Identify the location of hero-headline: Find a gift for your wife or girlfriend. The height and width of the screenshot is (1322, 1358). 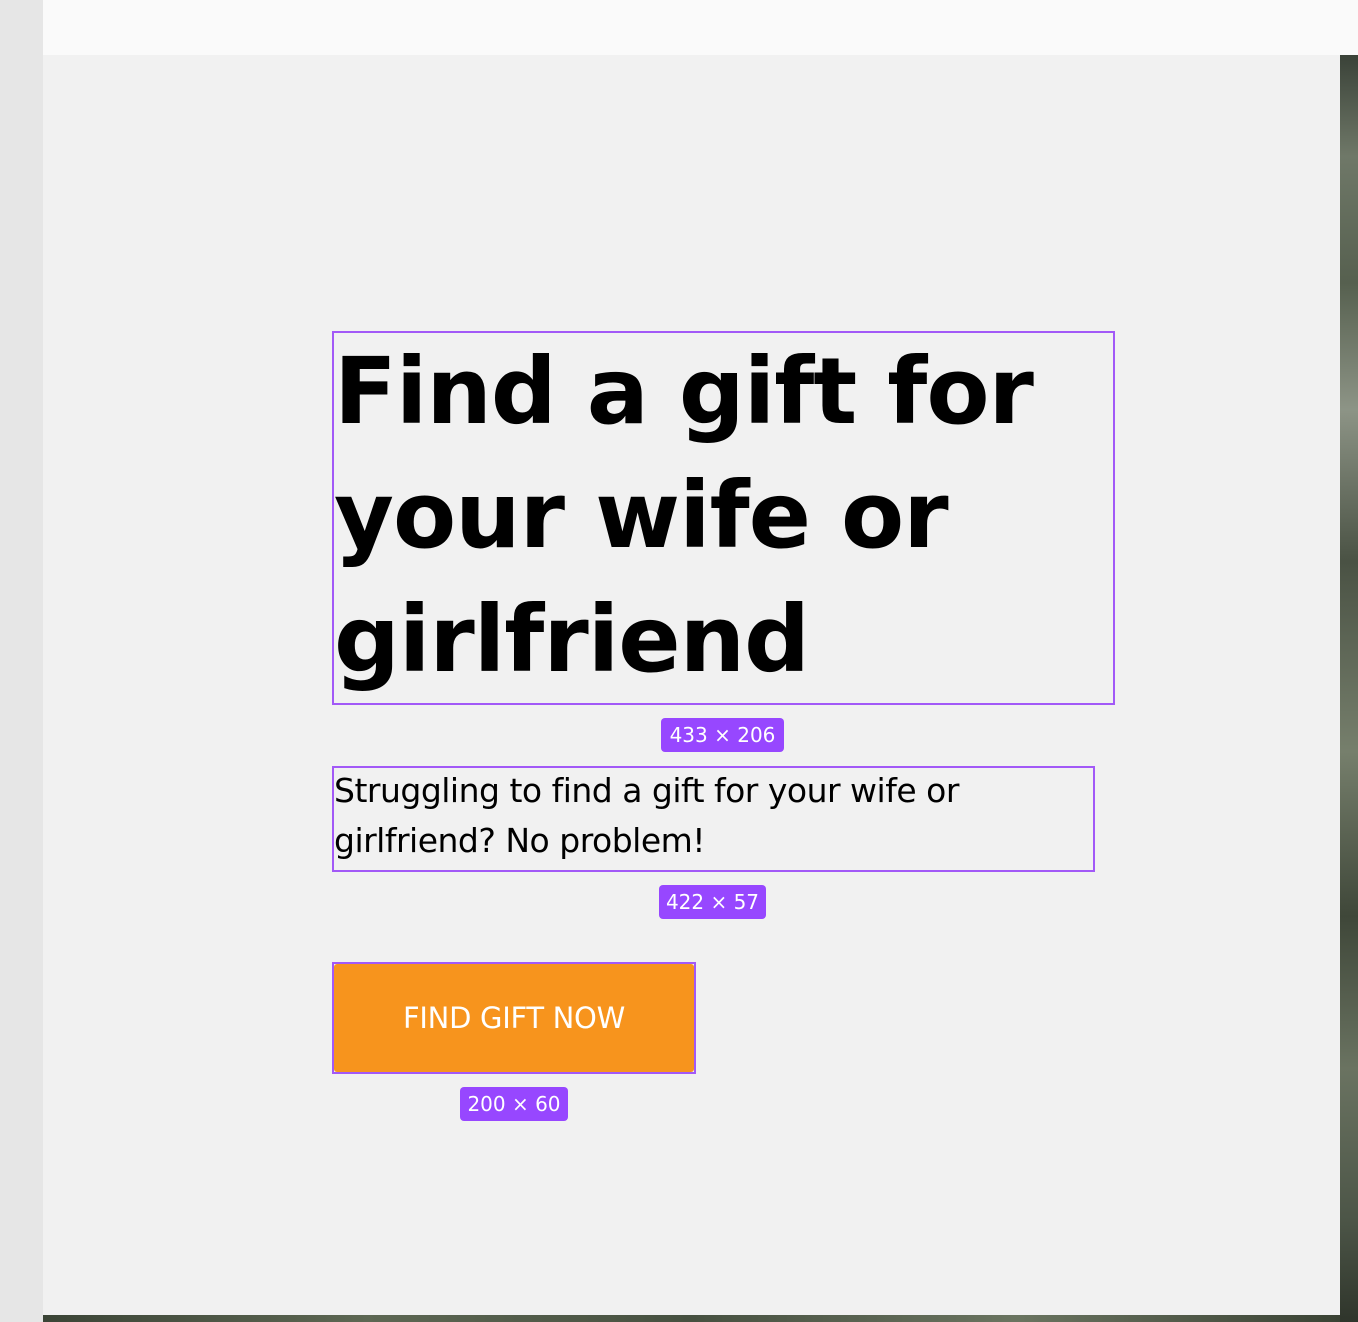
(684, 515).